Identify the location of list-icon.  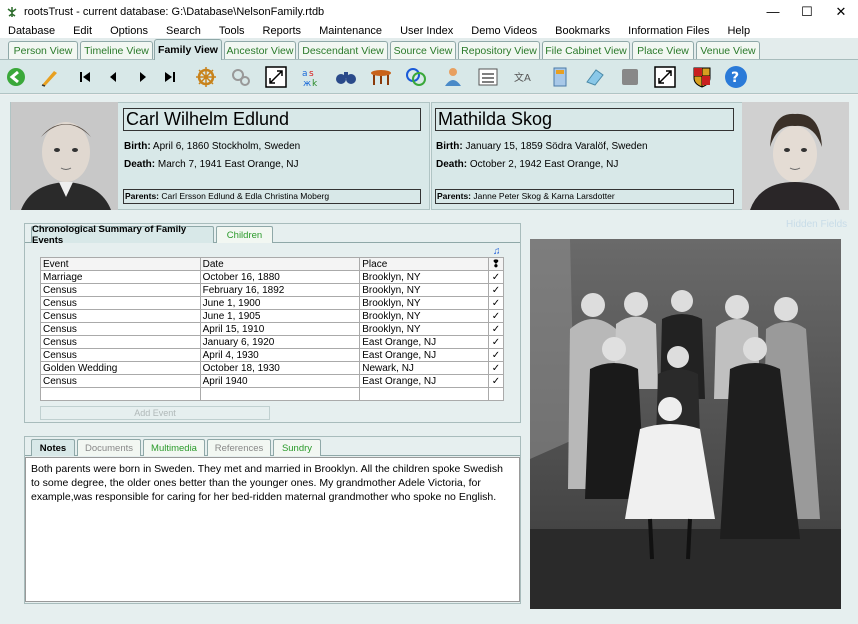
(488, 77).